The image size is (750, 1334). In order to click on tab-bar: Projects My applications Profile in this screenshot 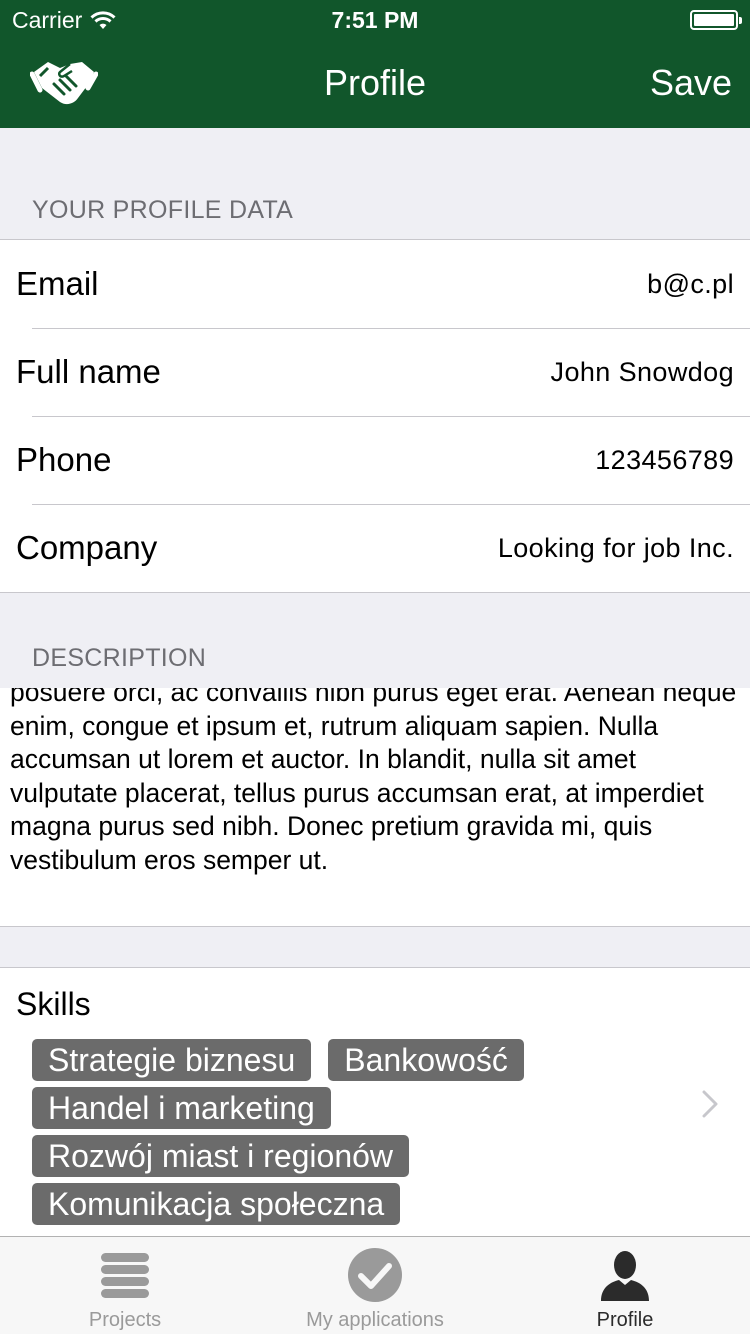, I will do `click(375, 1285)`.